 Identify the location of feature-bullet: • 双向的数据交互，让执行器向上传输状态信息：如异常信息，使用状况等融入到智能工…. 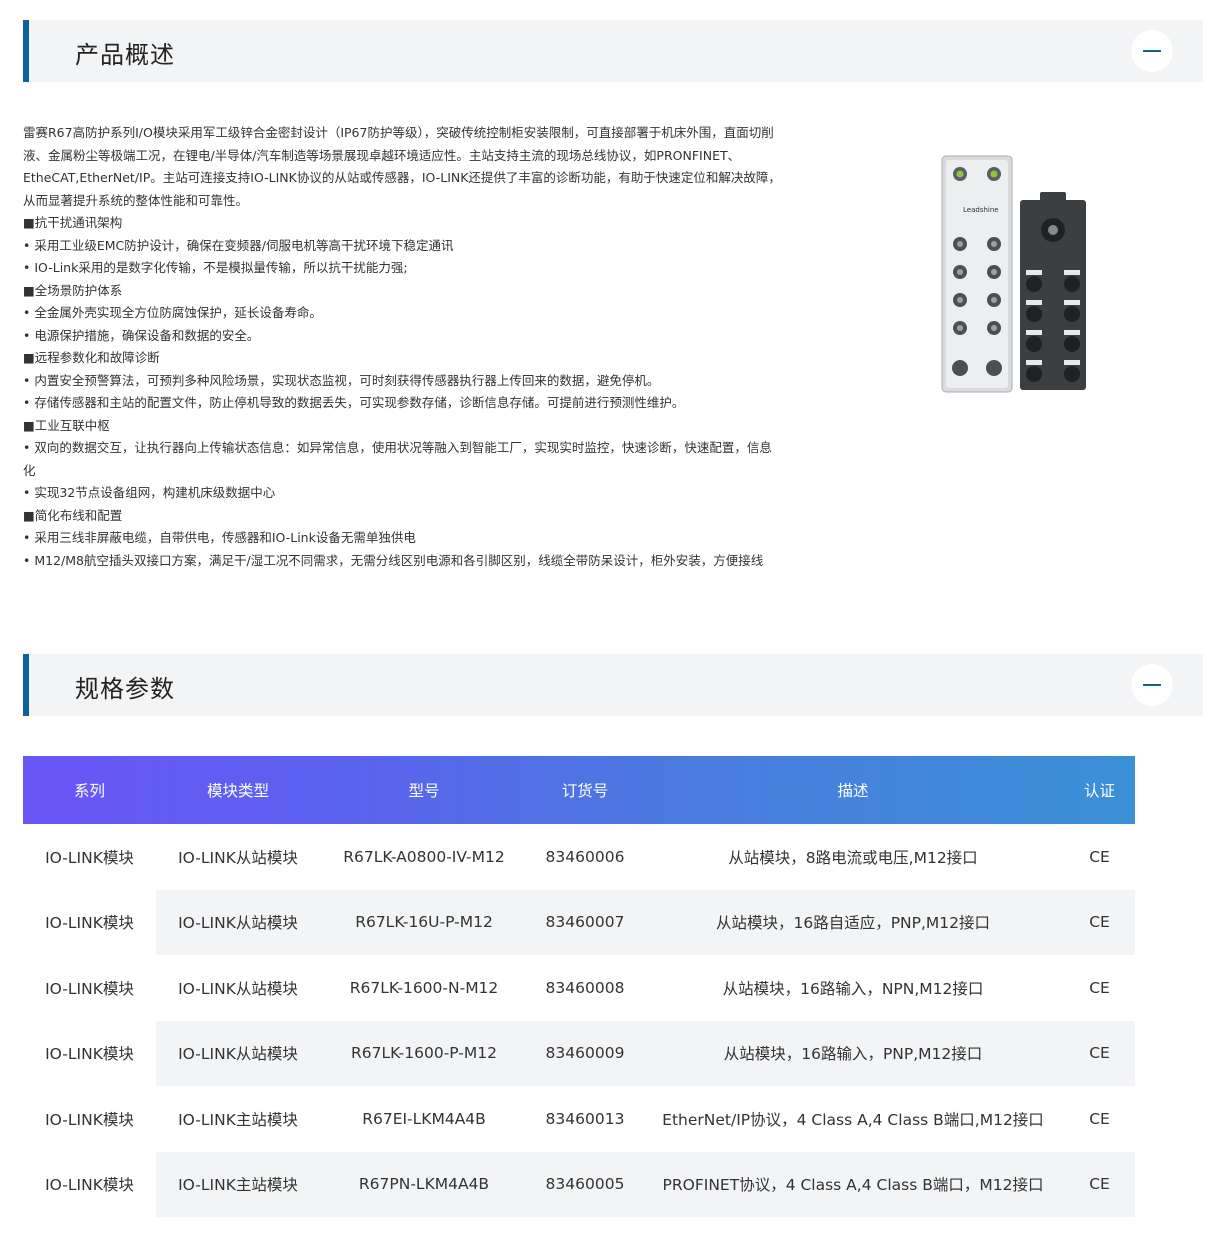
(397, 459).